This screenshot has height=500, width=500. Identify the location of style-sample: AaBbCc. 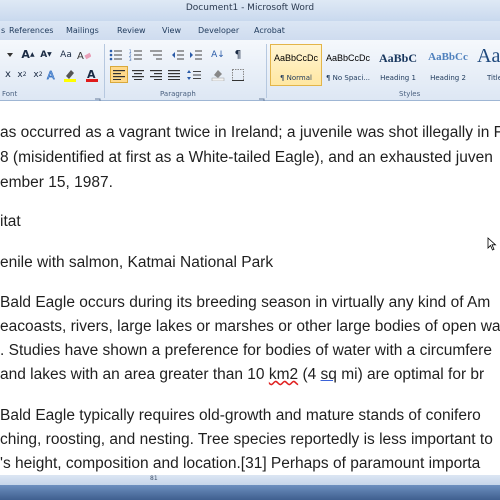
(448, 57).